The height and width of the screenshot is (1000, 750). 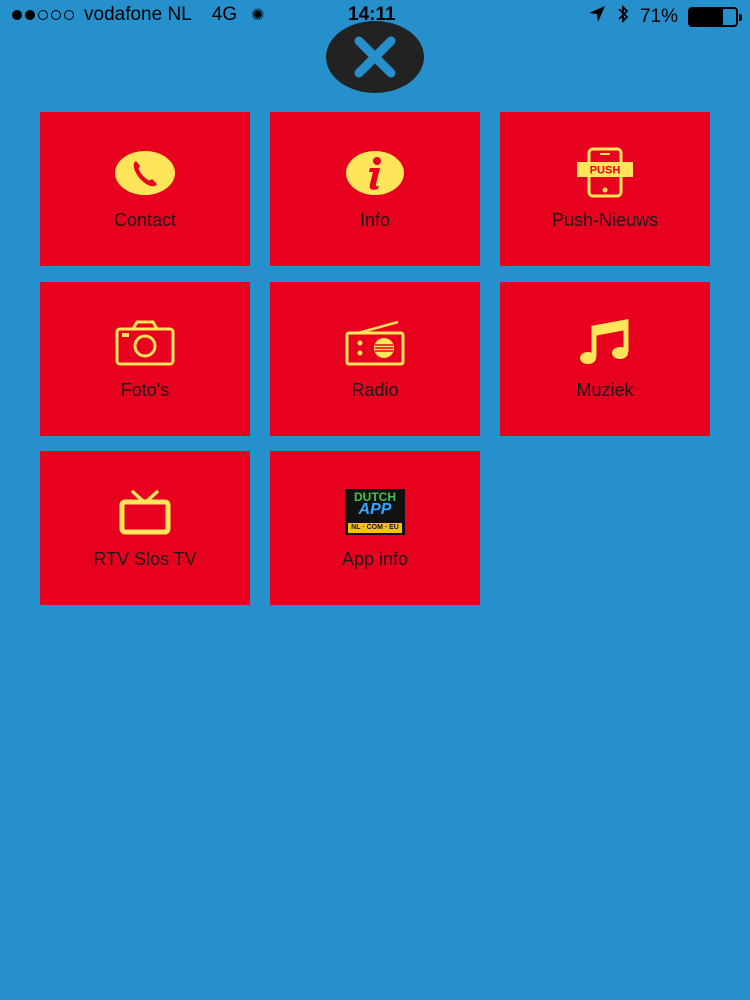 I want to click on battery-percent: 71%, so click(x=658, y=16).